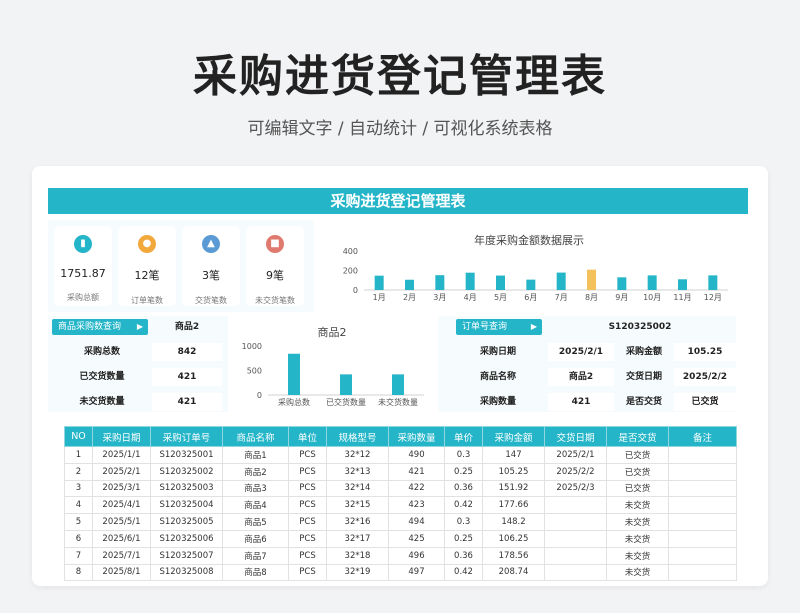 This screenshot has height=613, width=800. I want to click on table-cell: 490, so click(416, 455).